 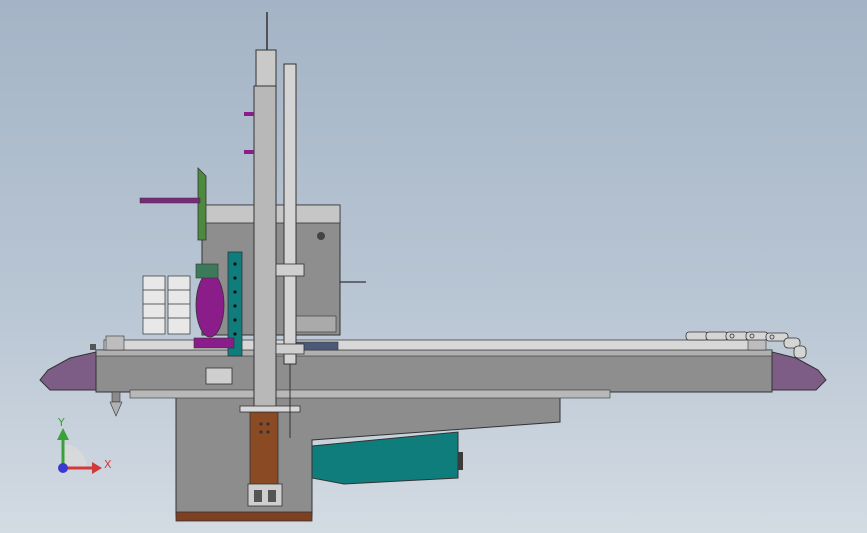 What do you see at coordinates (61, 422) in the screenshot?
I see `axis-y-label: Y` at bounding box center [61, 422].